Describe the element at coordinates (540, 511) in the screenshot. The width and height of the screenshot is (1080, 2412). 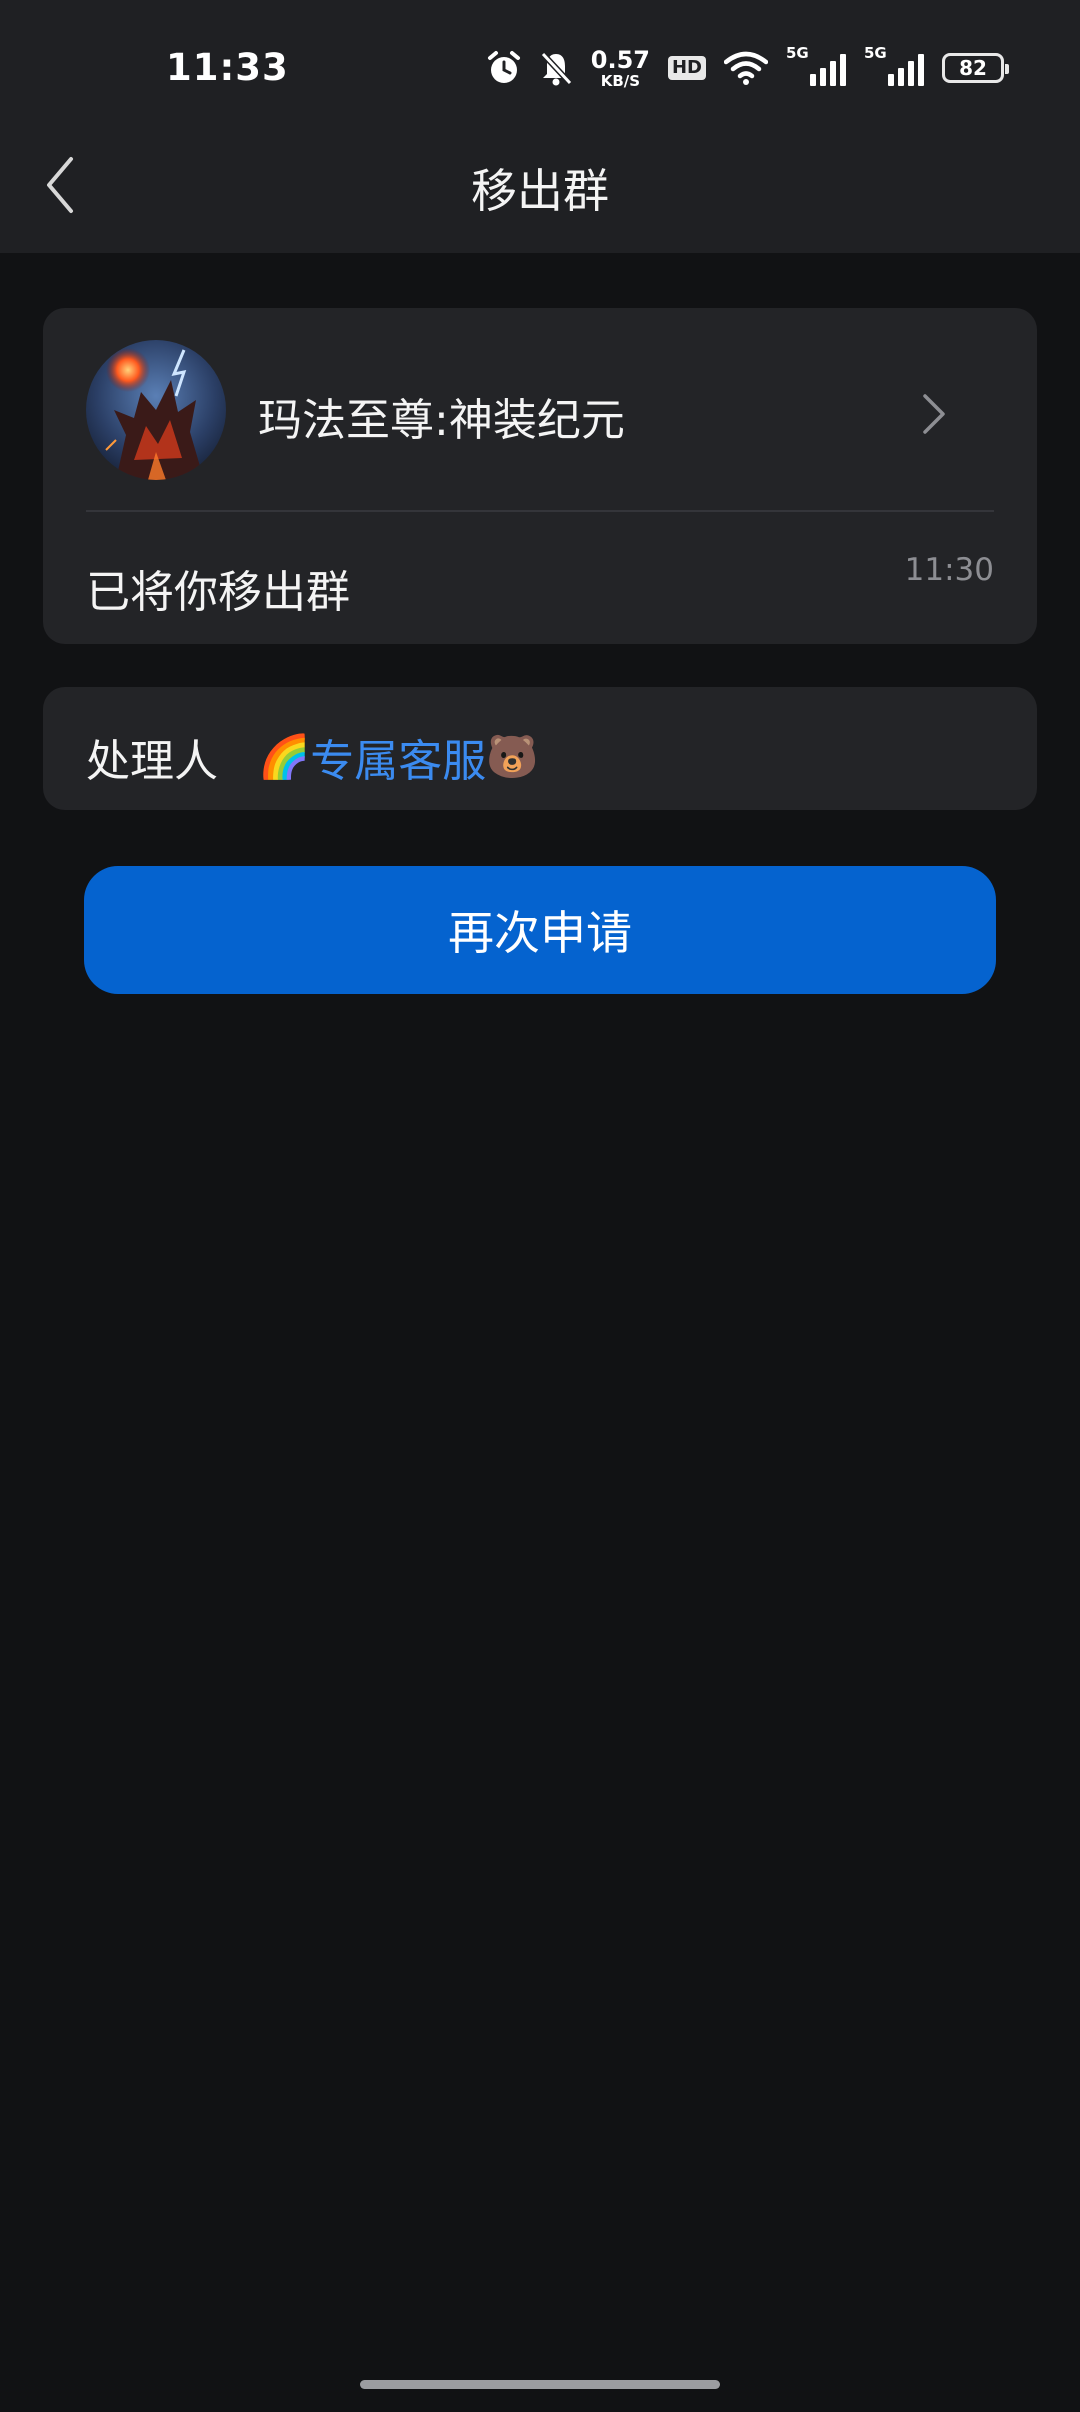
I see `divider` at that location.